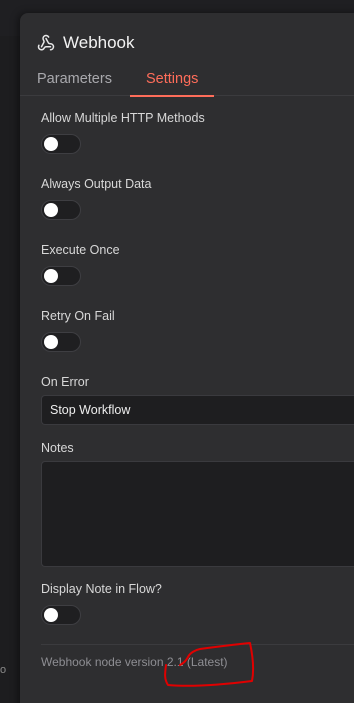 Image resolution: width=354 pixels, height=703 pixels. Describe the element at coordinates (61, 615) in the screenshot. I see `display-note-toggle` at that location.